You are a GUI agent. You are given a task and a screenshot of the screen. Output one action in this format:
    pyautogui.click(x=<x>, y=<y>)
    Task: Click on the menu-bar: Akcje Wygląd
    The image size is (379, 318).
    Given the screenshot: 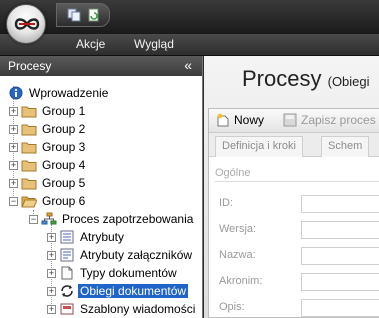 What is the action you would take?
    pyautogui.click(x=189, y=45)
    